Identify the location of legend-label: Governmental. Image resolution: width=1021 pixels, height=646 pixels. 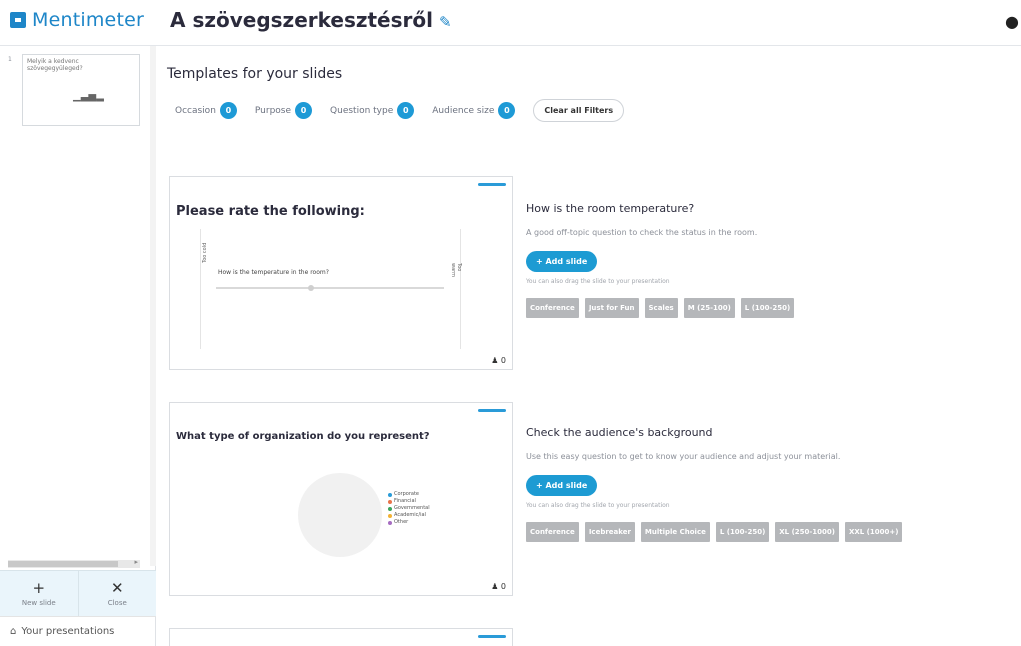
(412, 508).